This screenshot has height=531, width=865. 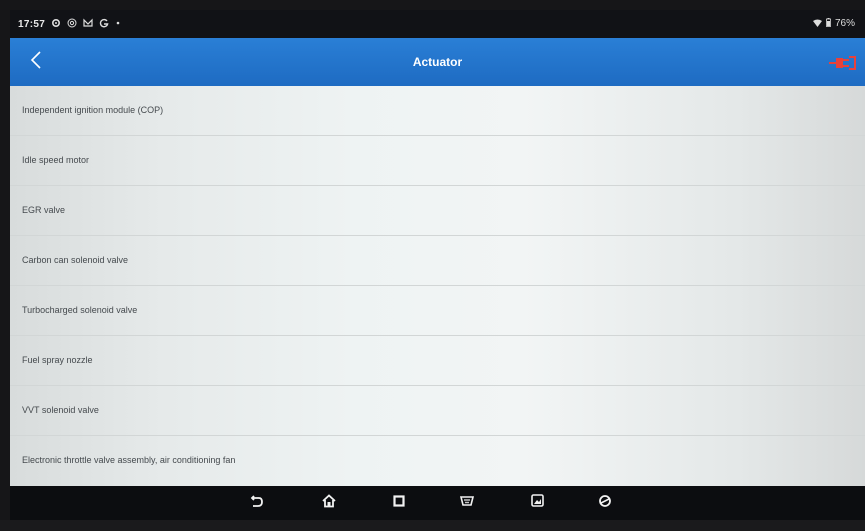 I want to click on list-item-label: Carbon can solenoid valve, so click(x=75, y=260).